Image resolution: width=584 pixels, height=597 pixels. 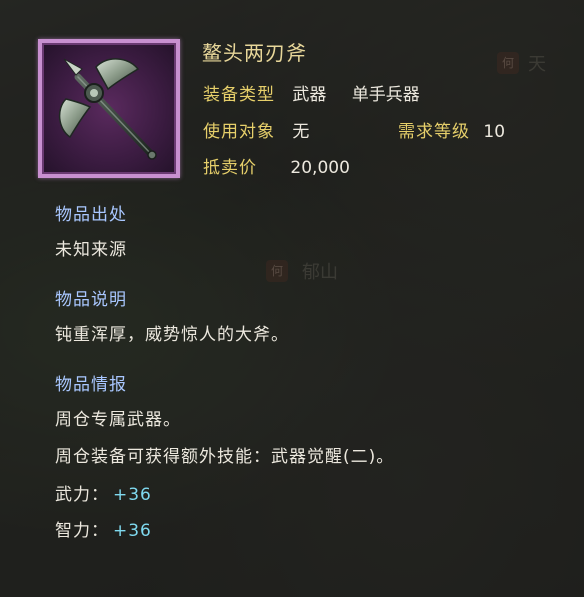 What do you see at coordinates (239, 95) in the screenshot?
I see `equip-type-label: 装备类型` at bounding box center [239, 95].